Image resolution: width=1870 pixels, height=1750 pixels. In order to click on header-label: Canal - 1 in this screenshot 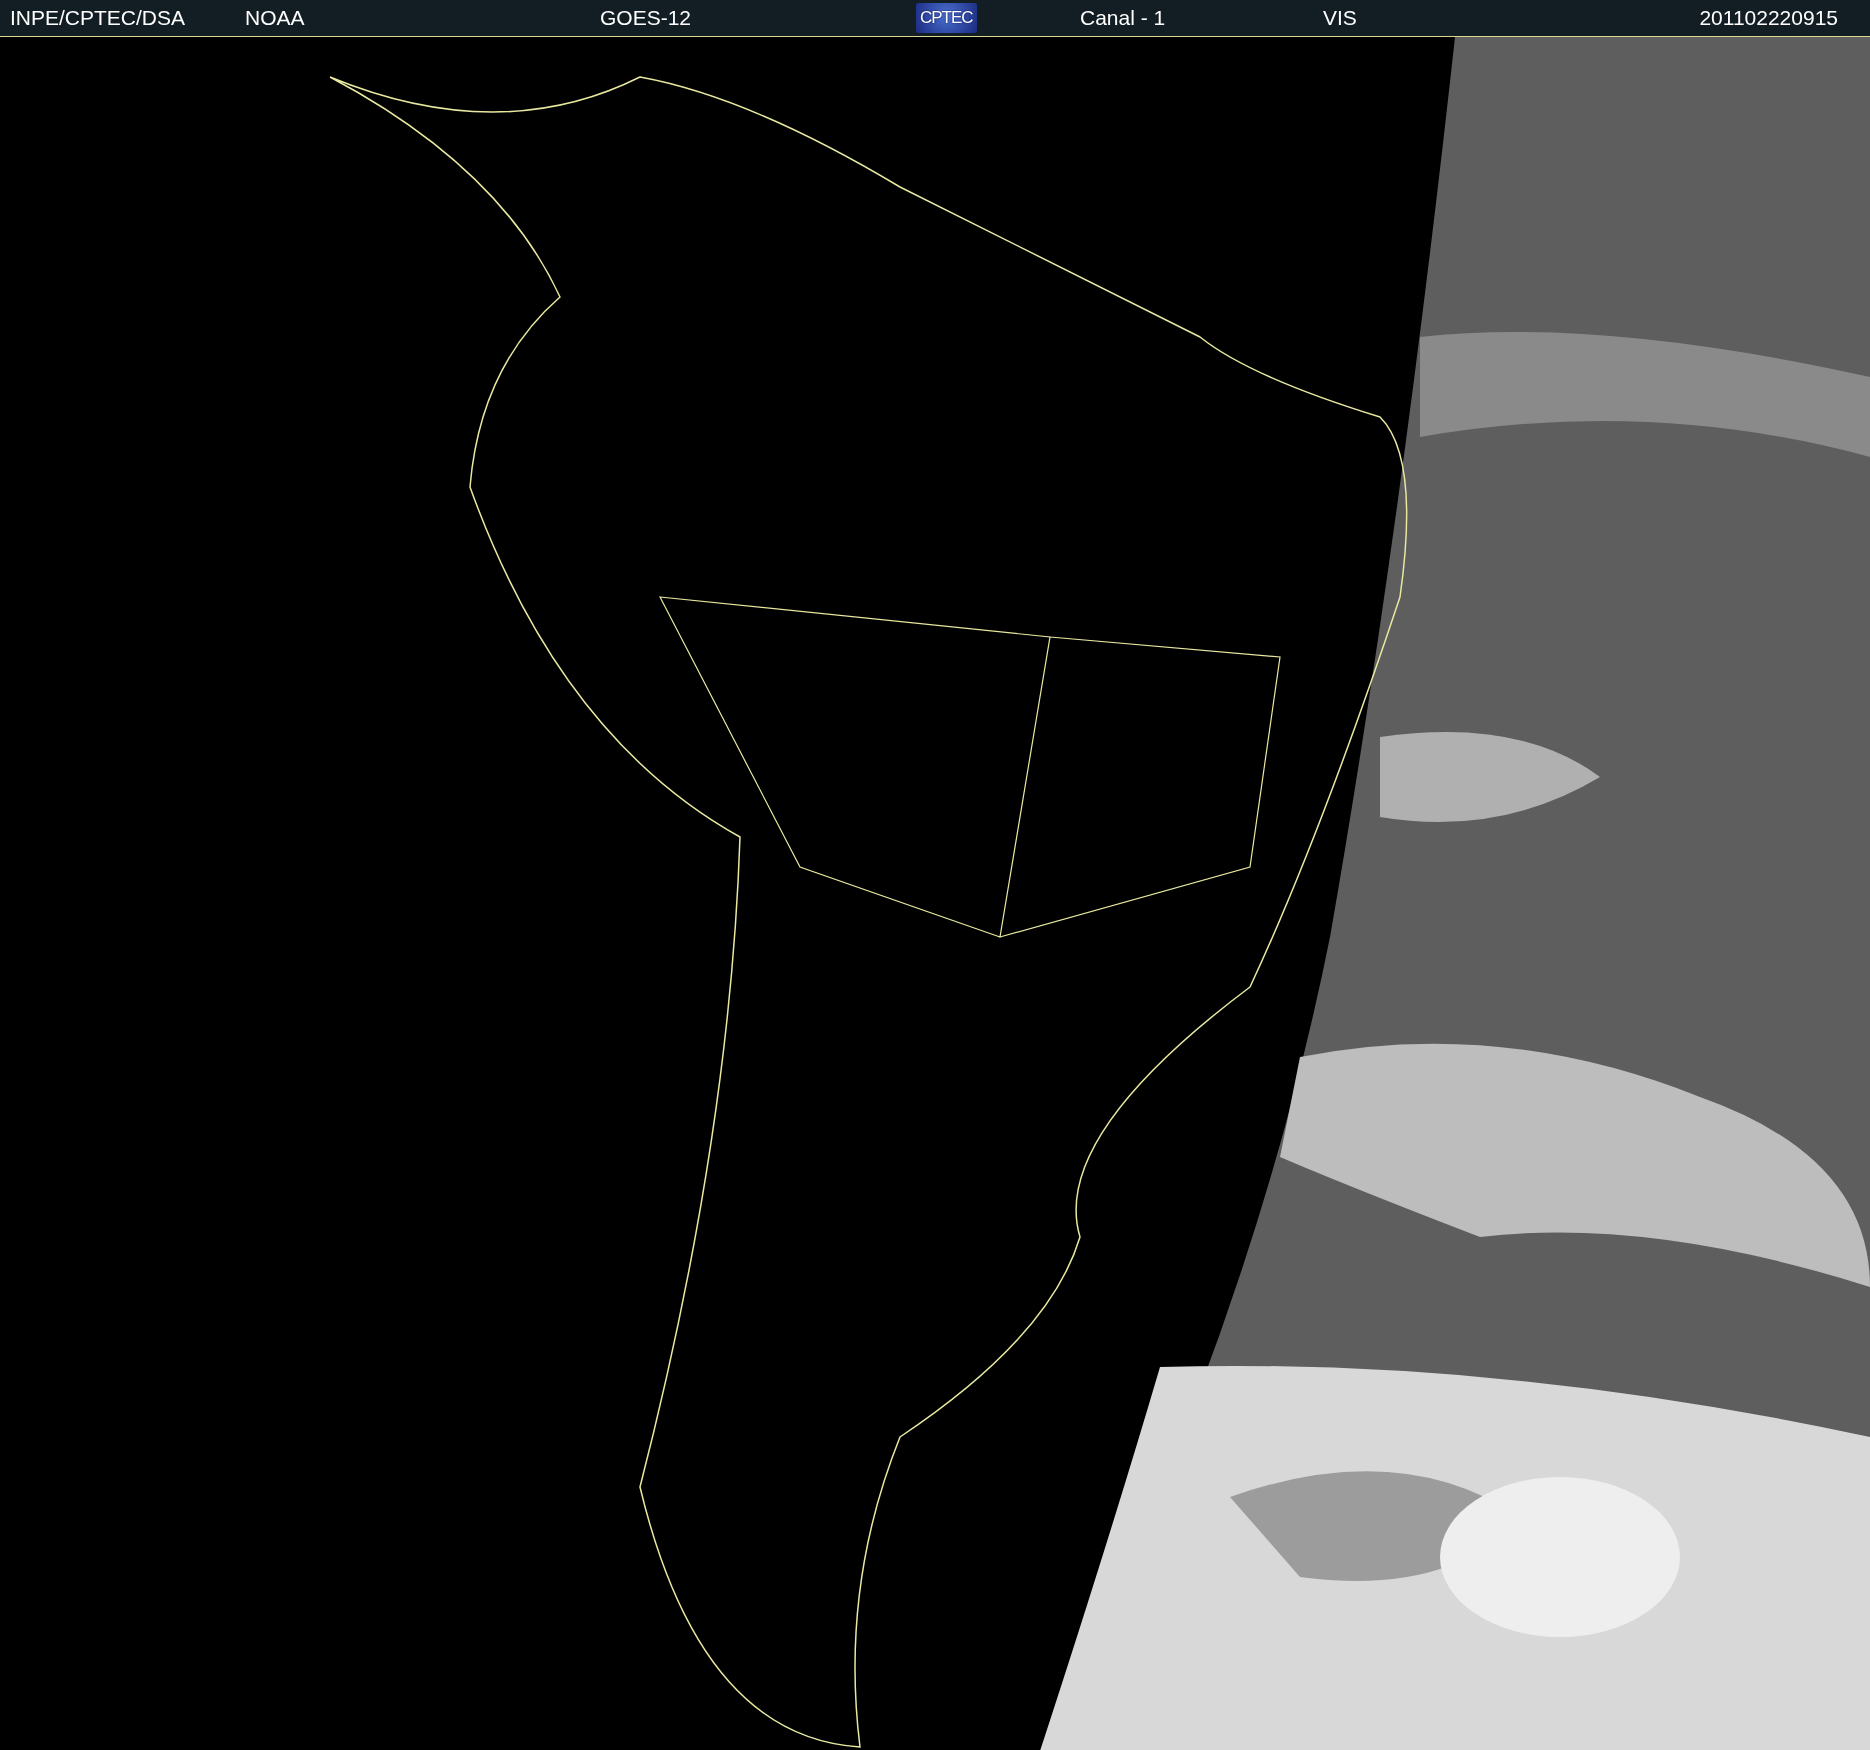, I will do `click(1123, 18)`.